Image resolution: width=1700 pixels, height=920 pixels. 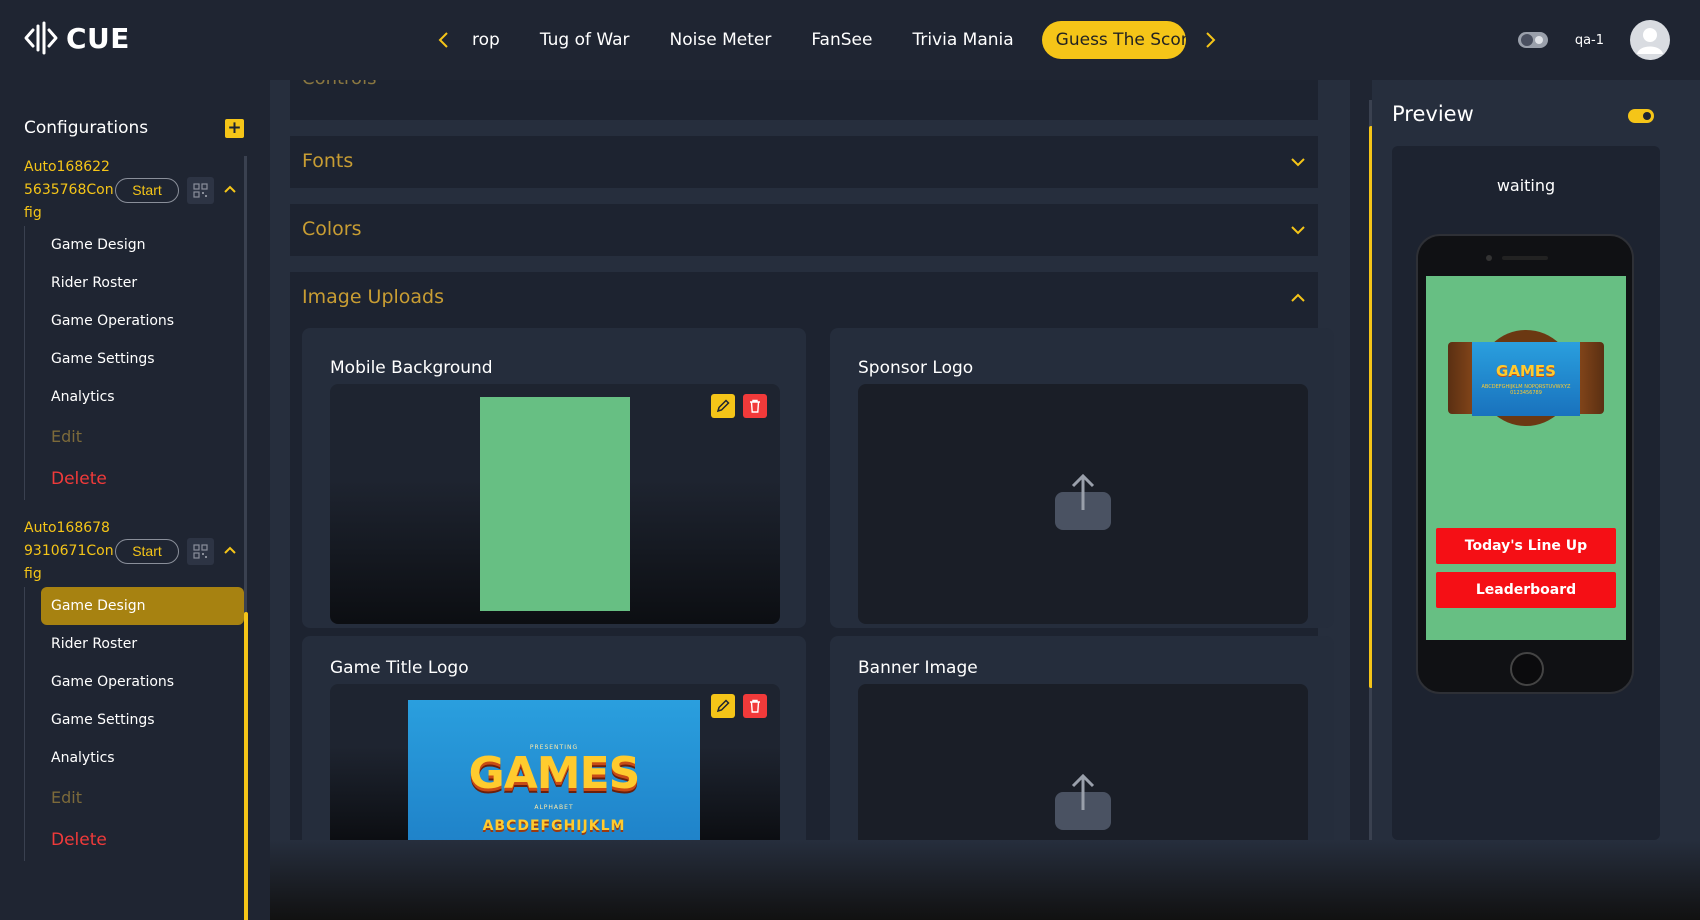 I want to click on tabs-prev-button, so click(x=444, y=40).